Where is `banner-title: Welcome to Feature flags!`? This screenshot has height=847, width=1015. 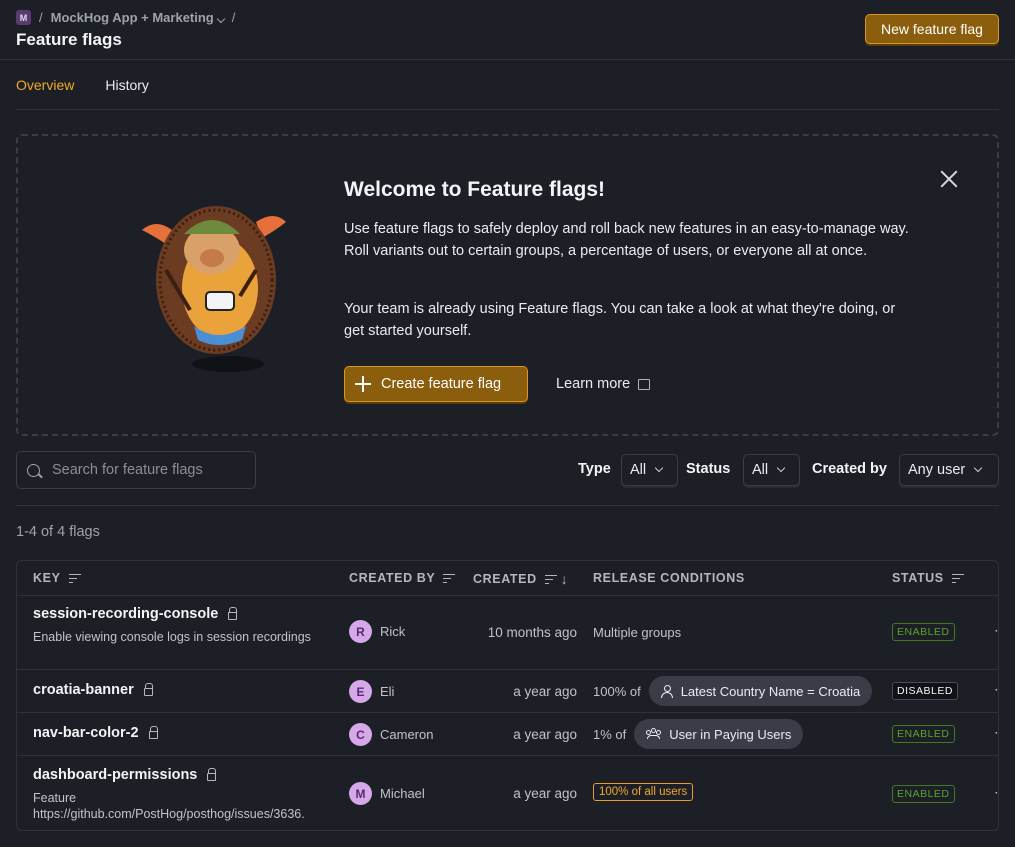
banner-title: Welcome to Feature flags! is located at coordinates (475, 189).